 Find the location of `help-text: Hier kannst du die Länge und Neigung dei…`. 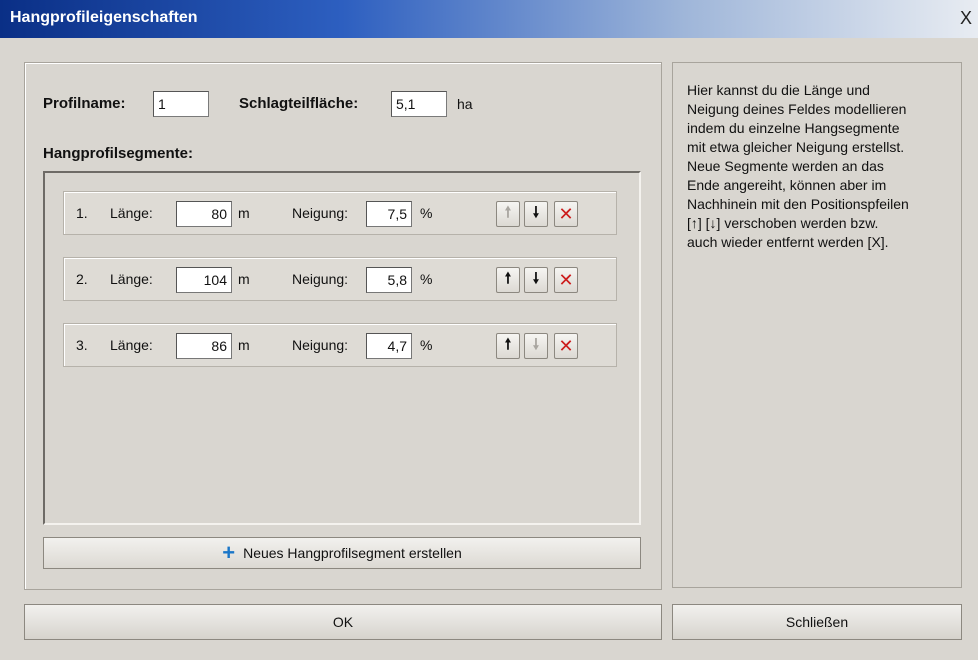

help-text: Hier kannst du die Länge und Neigung dei… is located at coordinates (798, 166).